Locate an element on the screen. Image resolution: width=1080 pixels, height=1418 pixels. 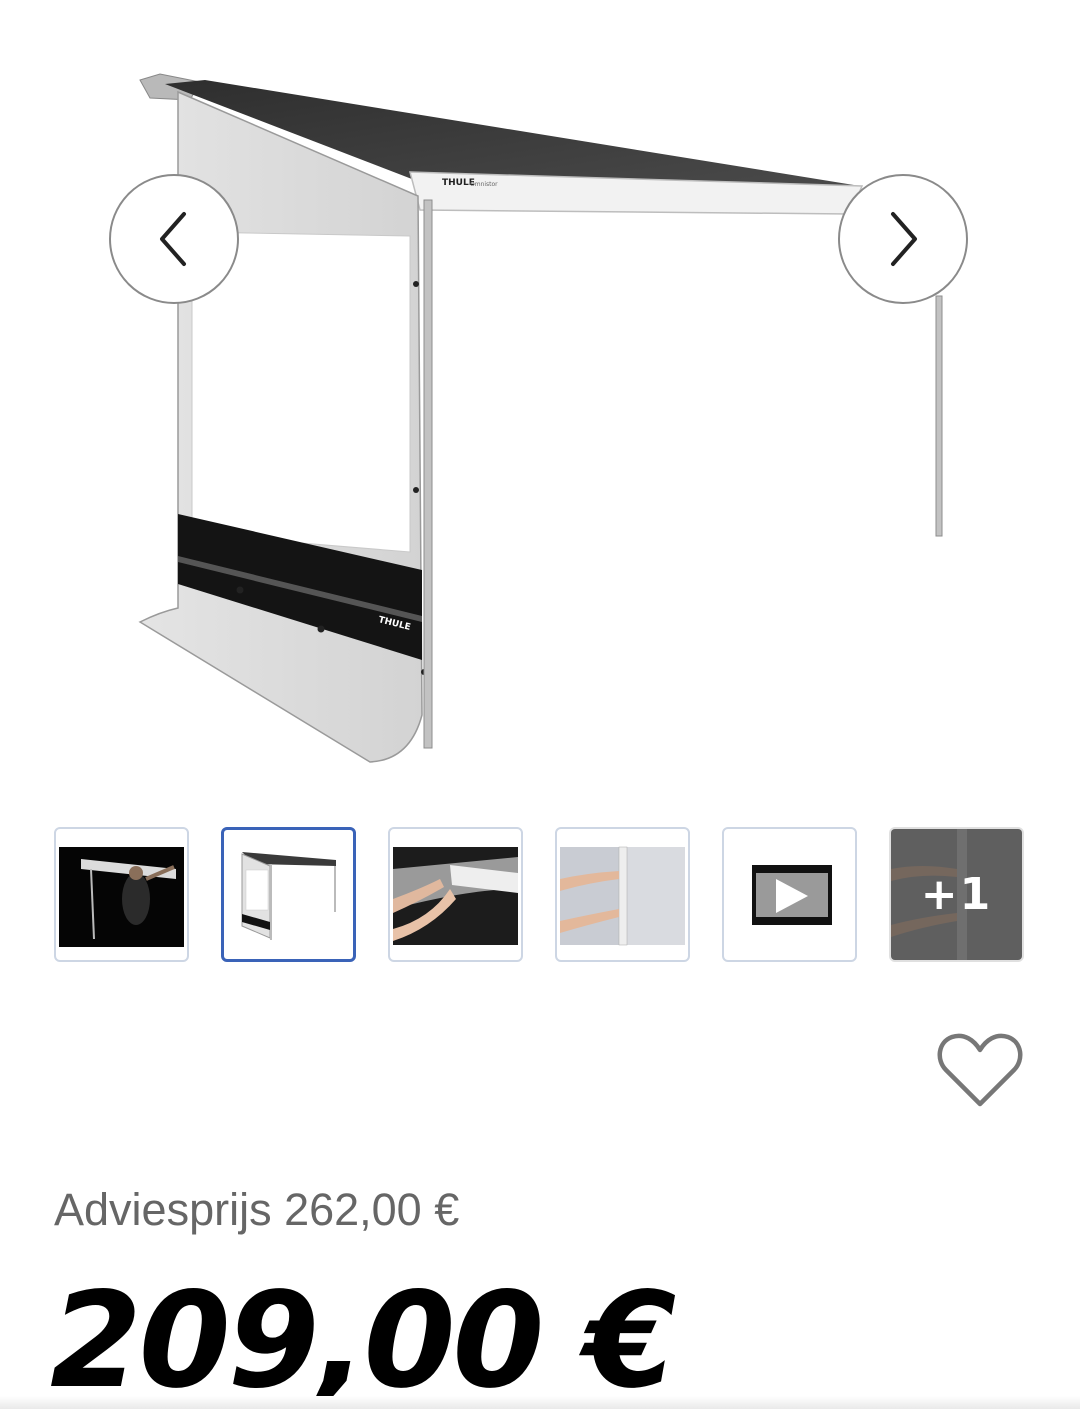
thumbnail-2-selected is located at coordinates (288, 894).